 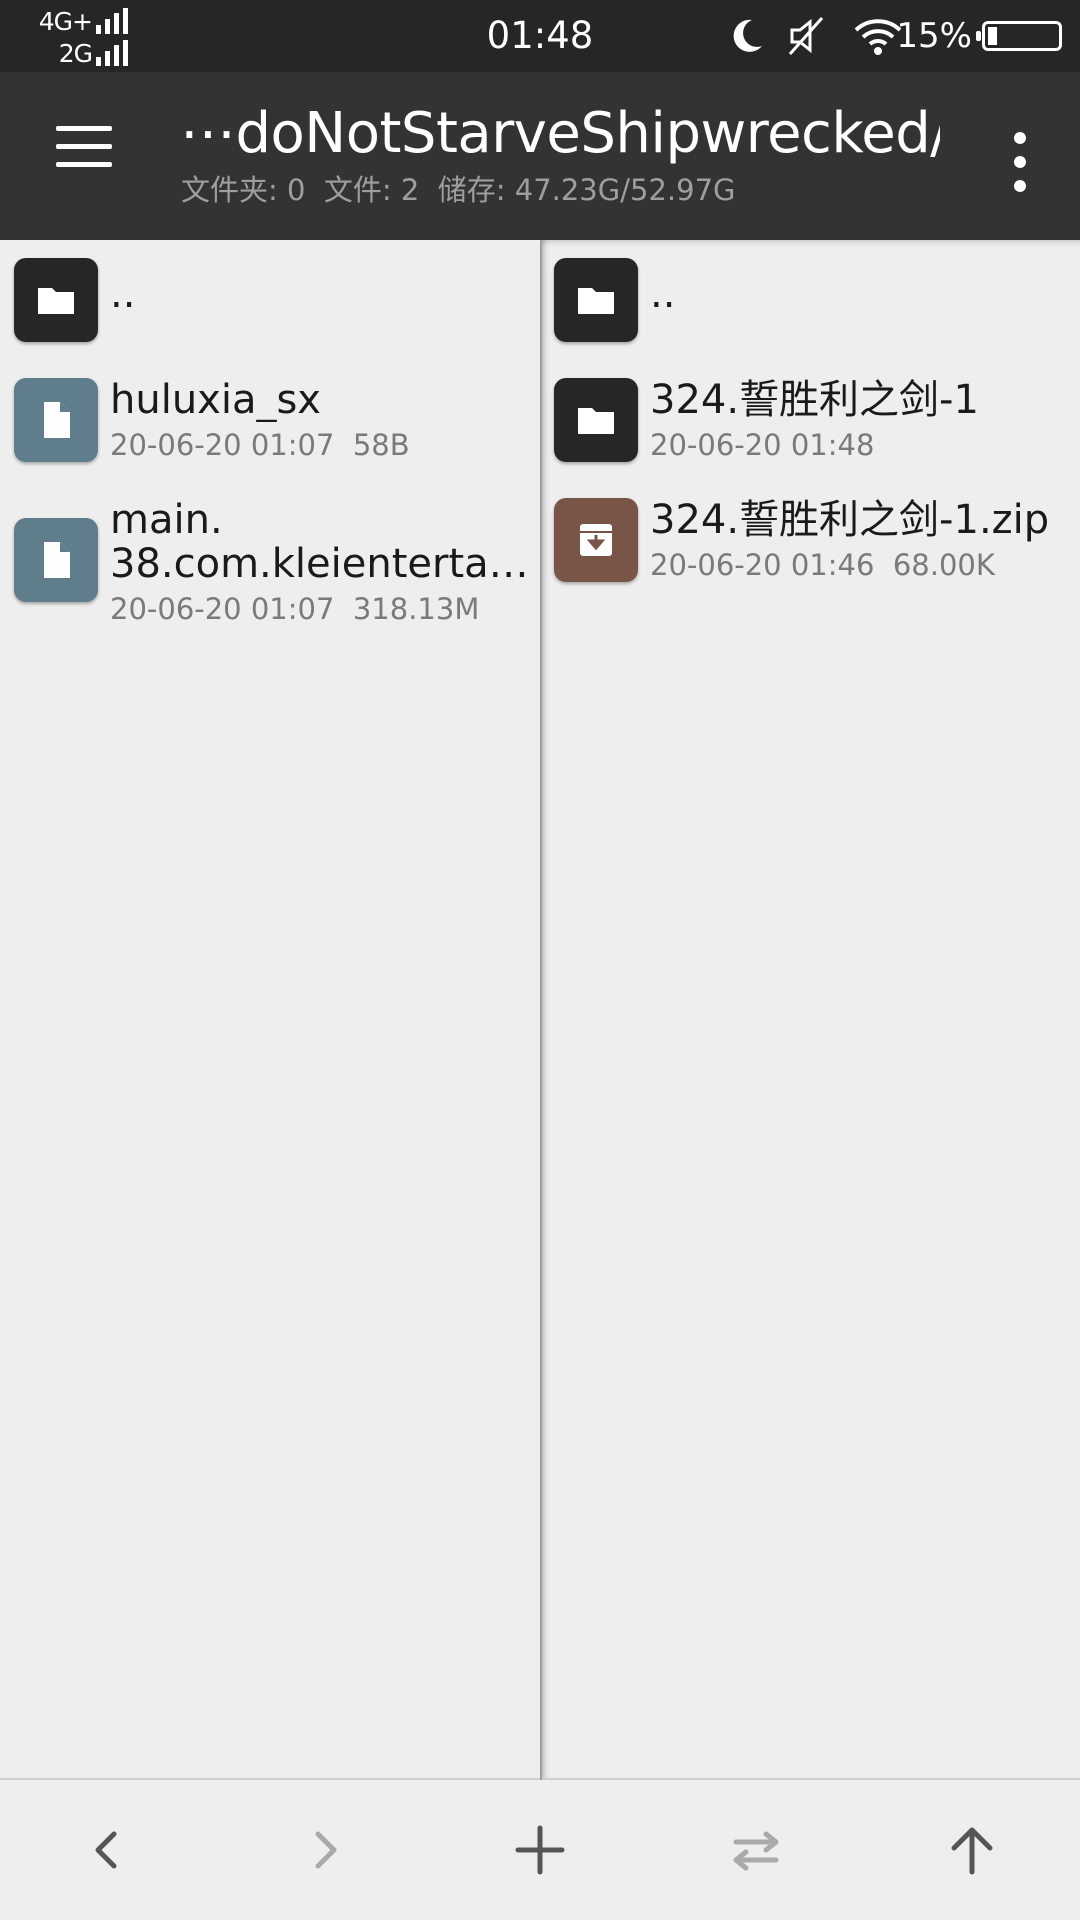 I want to click on add-icon, so click(x=540, y=1850).